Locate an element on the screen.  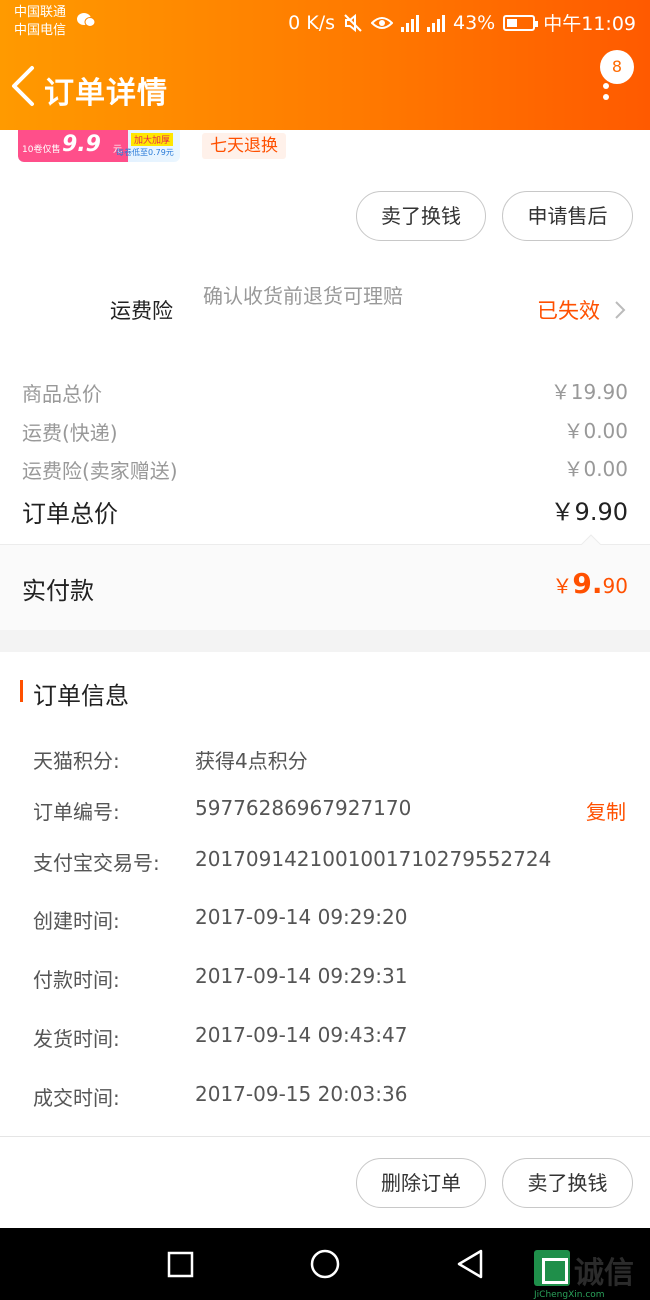
insurance-fee-label: 运费险(卖家赠送) is located at coordinates (100, 471).